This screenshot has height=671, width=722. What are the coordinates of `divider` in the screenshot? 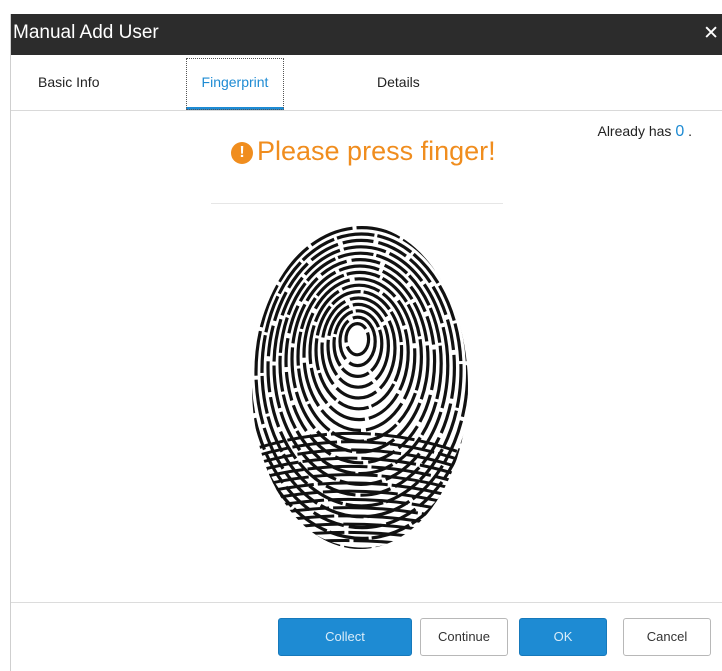 It's located at (357, 203).